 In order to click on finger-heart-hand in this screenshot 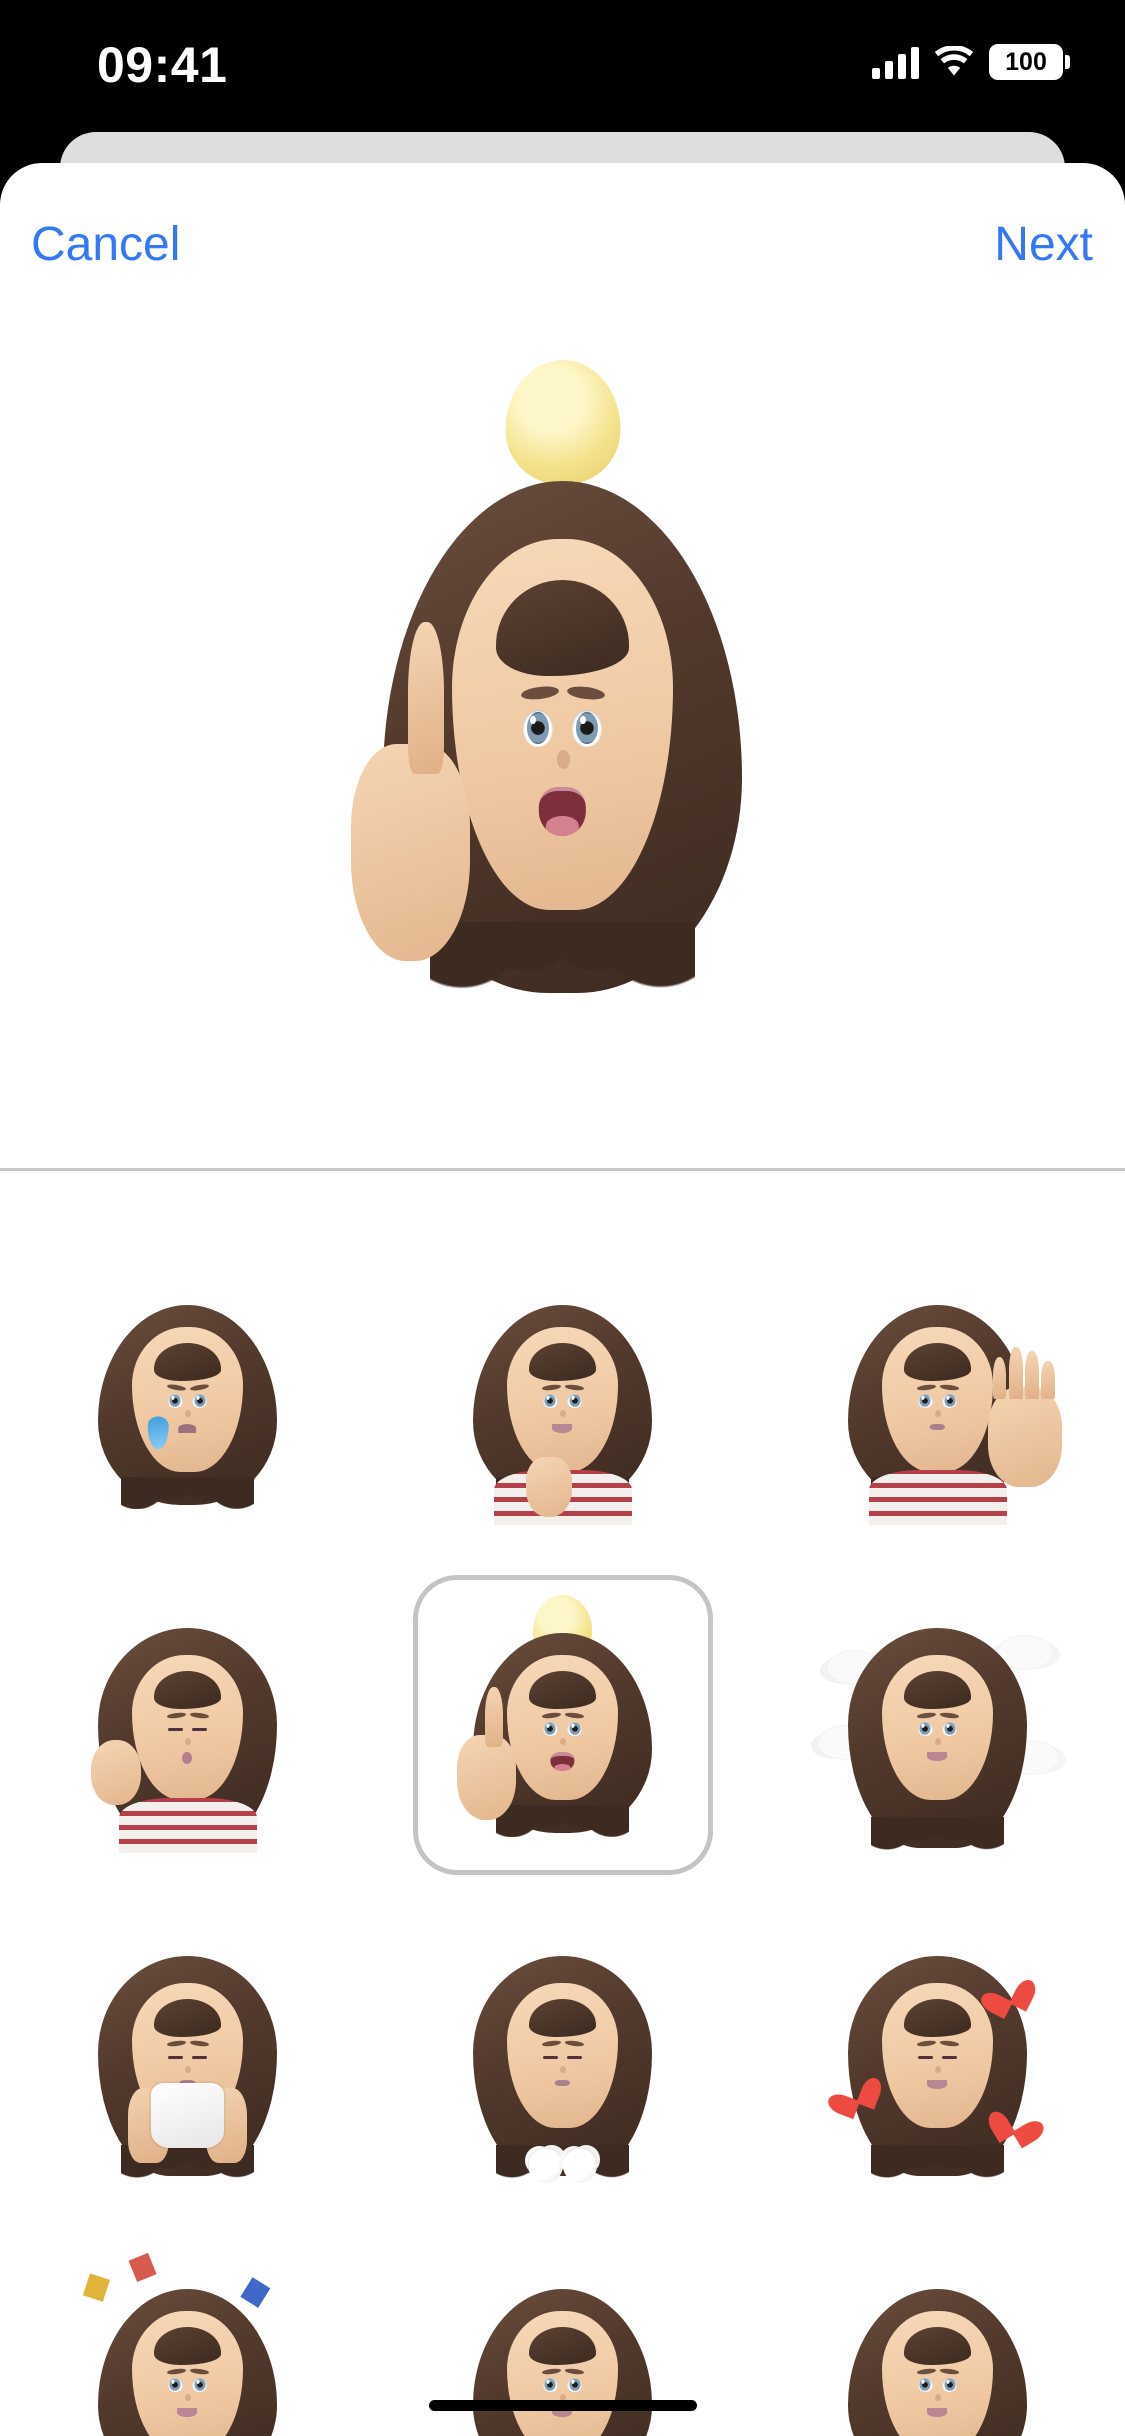, I will do `click(548, 1487)`.